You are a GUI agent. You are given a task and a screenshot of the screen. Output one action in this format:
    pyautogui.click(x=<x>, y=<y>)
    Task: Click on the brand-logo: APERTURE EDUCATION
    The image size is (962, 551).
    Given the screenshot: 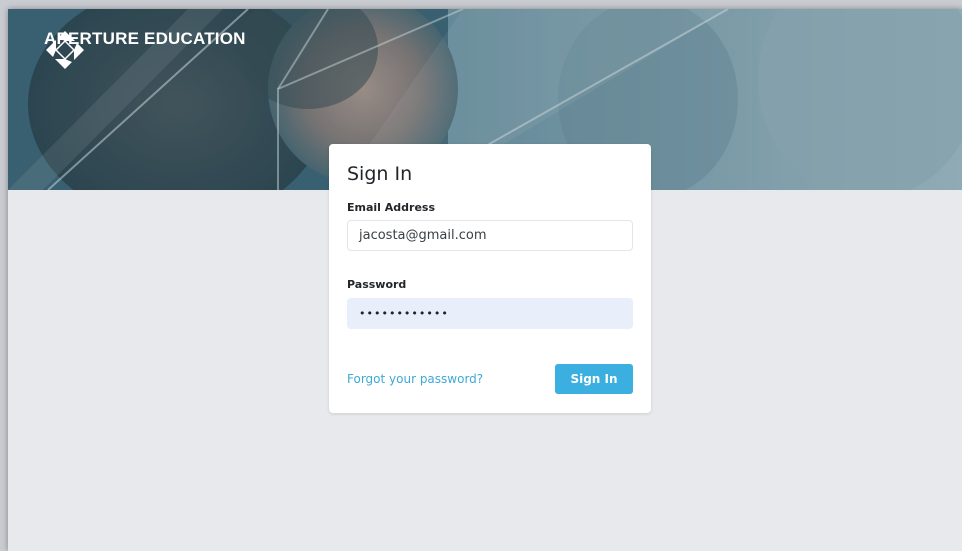 What is the action you would take?
    pyautogui.click(x=145, y=49)
    